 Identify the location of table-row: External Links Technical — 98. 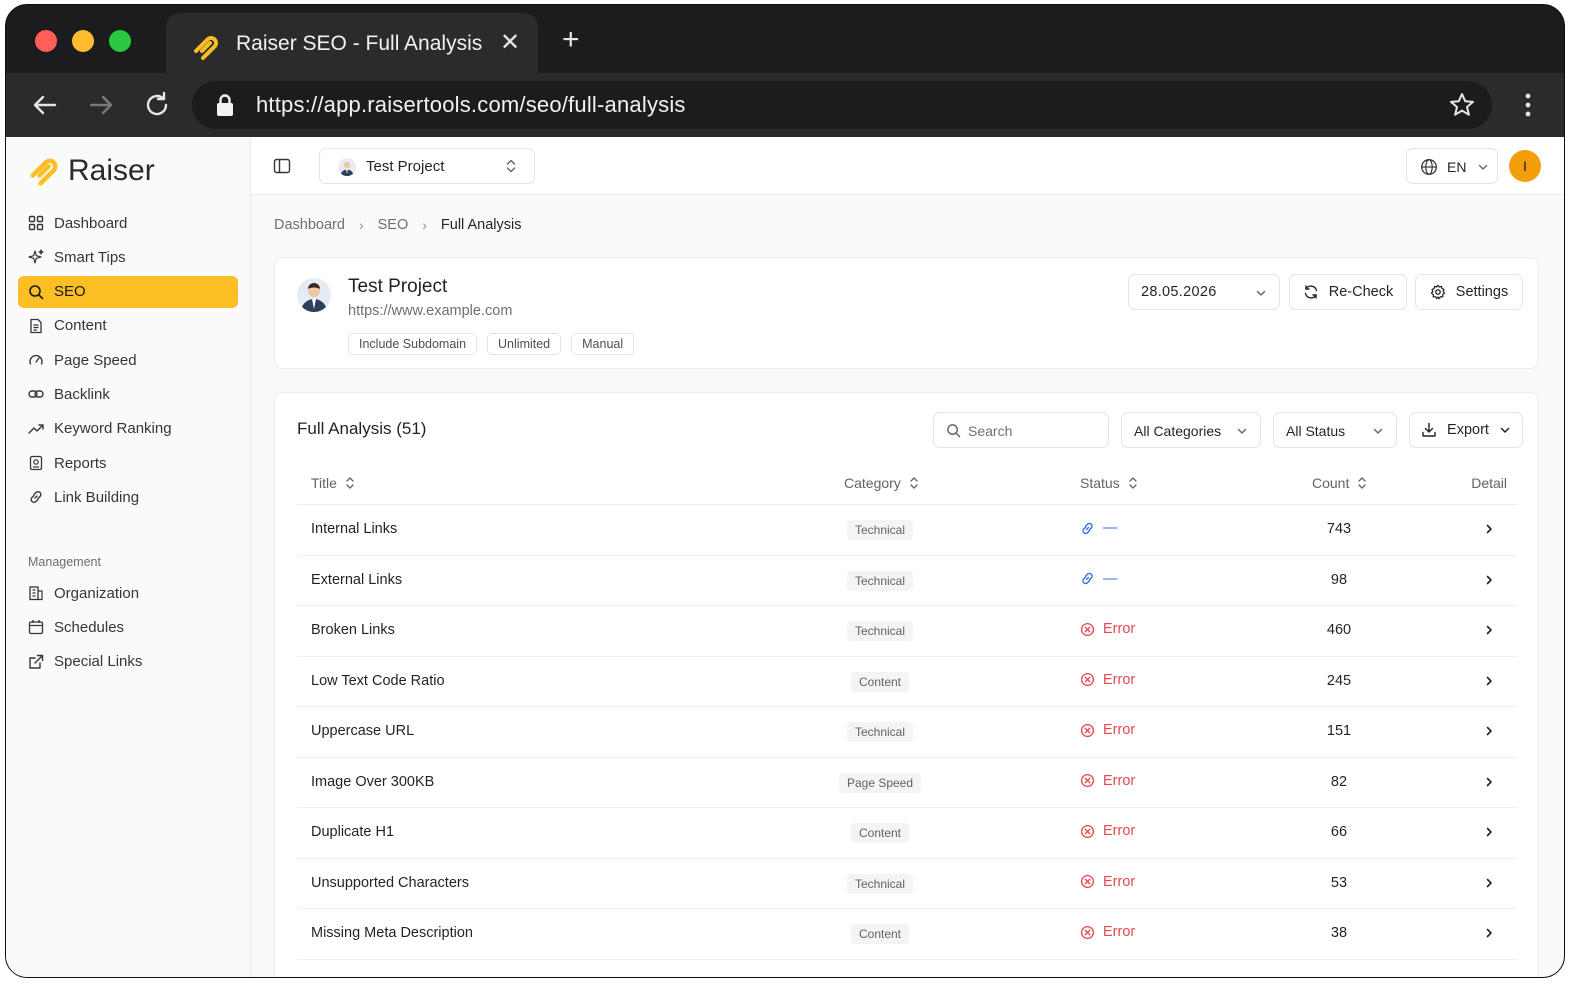
(907, 581).